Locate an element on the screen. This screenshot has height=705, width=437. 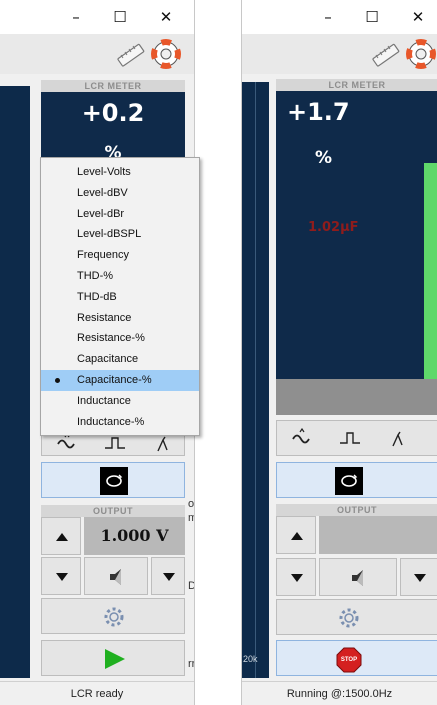
menu-item-label: Level-dBr is located at coordinates (101, 213).